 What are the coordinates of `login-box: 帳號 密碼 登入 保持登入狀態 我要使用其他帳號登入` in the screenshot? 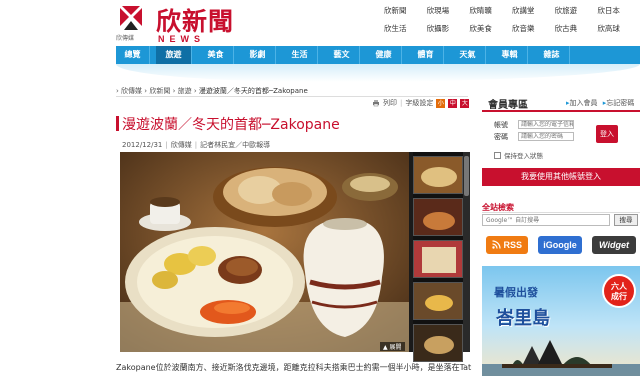 It's located at (561, 150).